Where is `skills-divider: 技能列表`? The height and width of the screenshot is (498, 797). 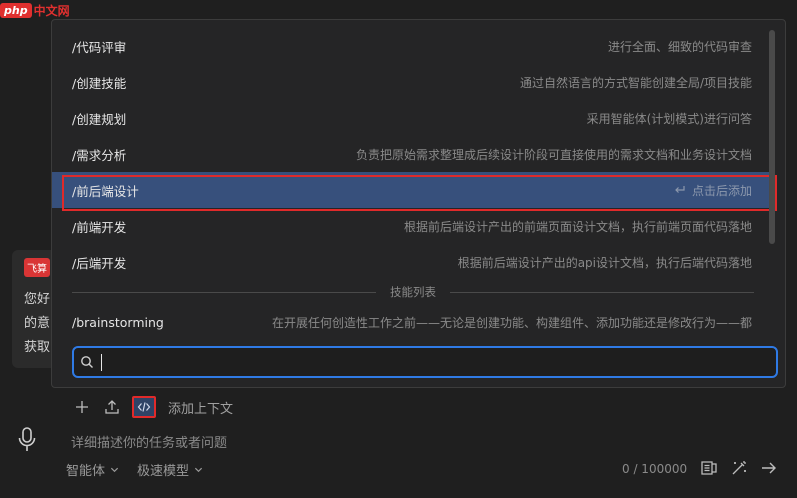 skills-divider: 技能列表 is located at coordinates (413, 292).